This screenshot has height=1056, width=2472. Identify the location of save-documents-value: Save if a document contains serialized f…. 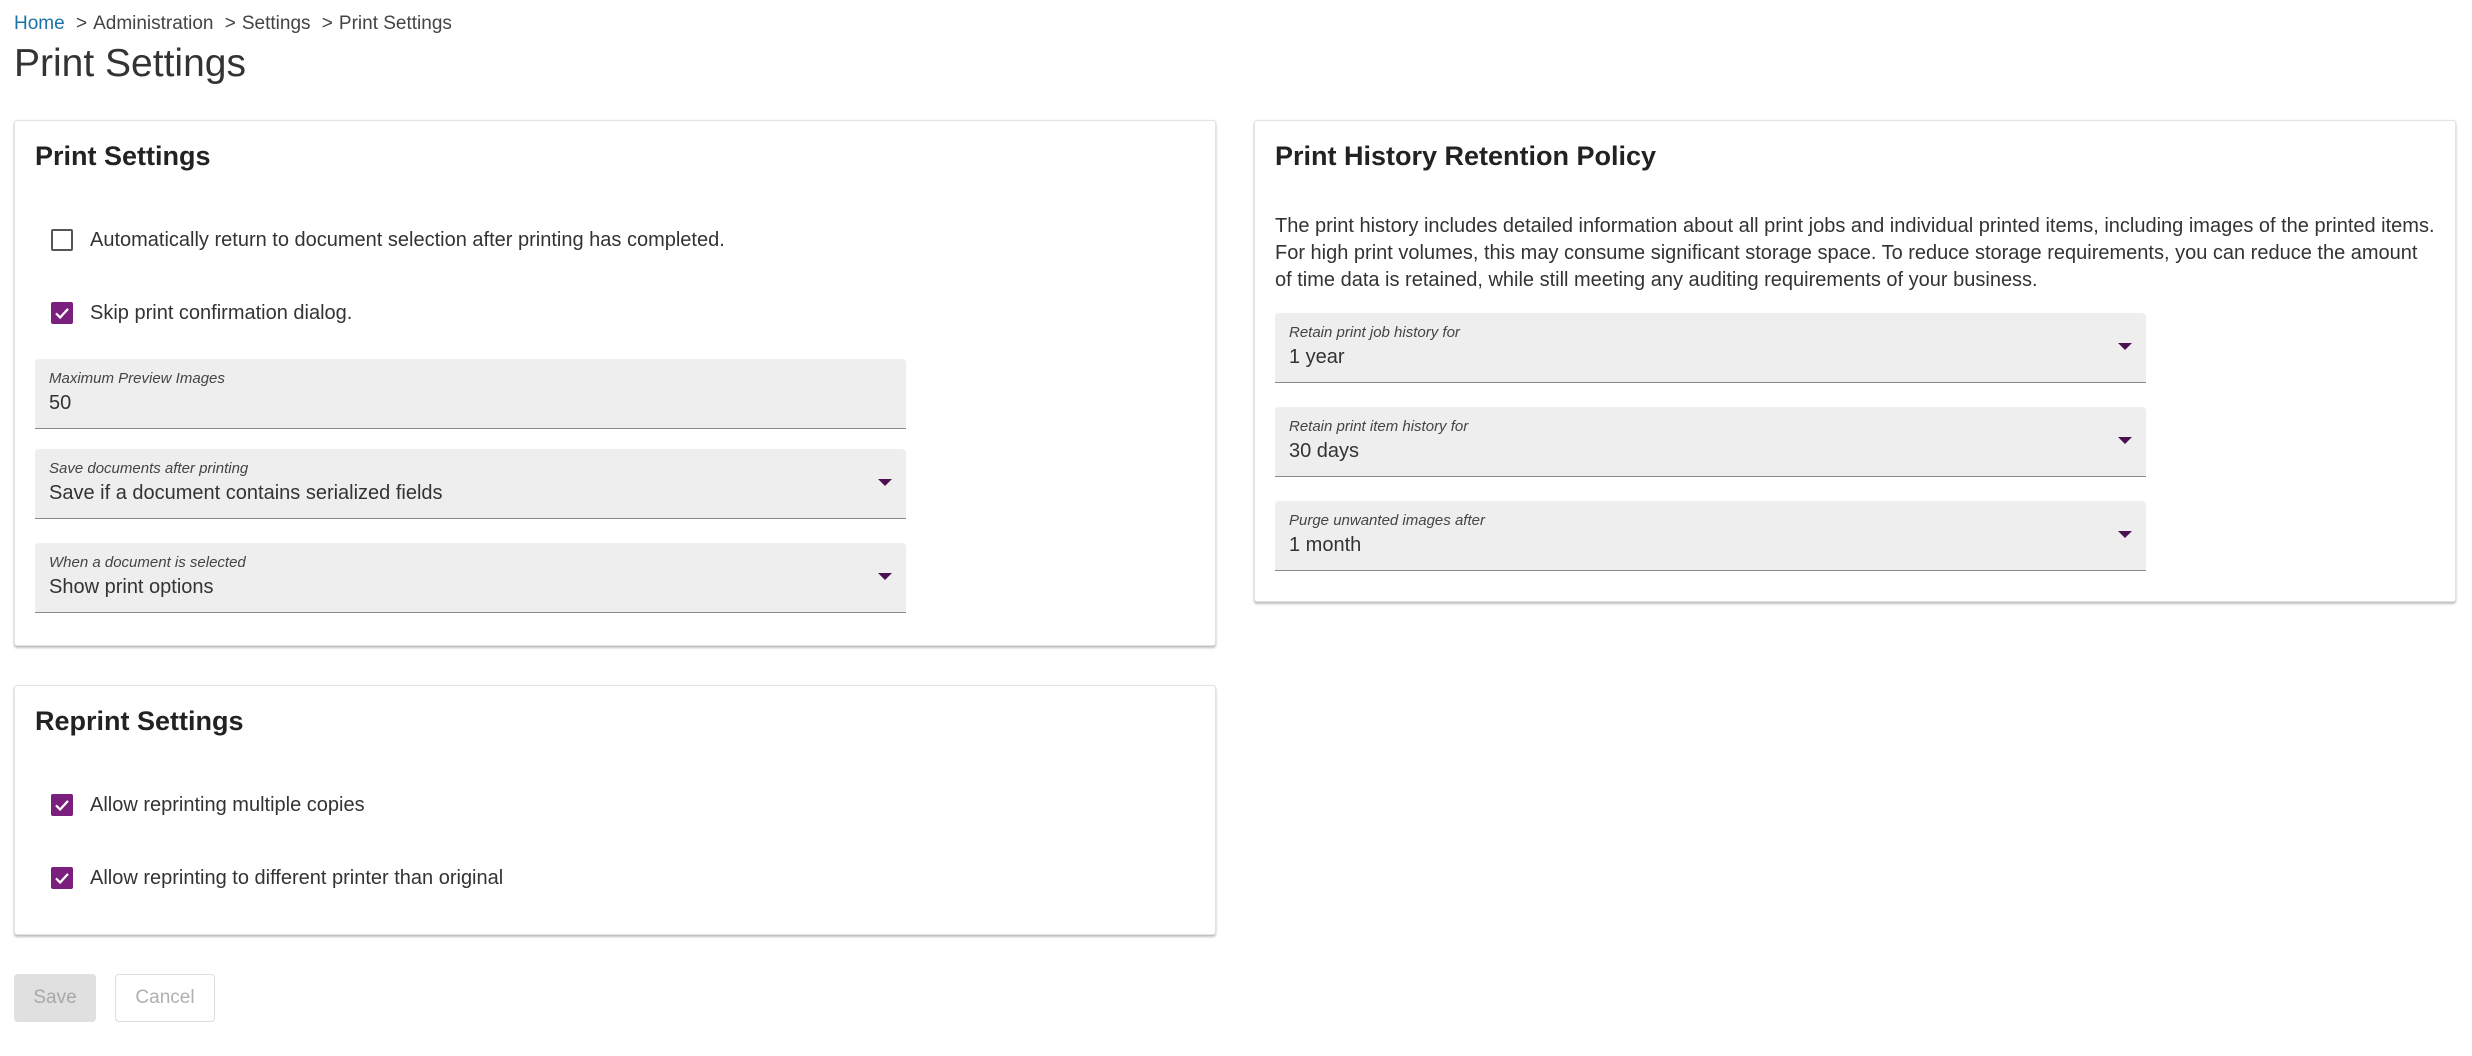
(246, 493).